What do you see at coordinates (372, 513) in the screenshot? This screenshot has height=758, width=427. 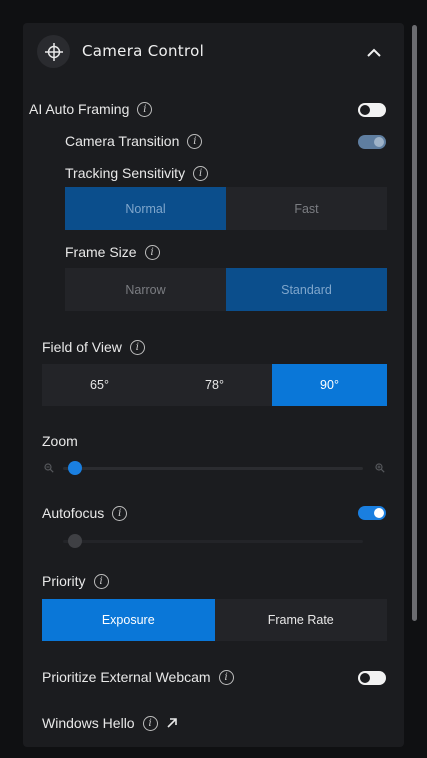 I see `autofocus-toggle` at bounding box center [372, 513].